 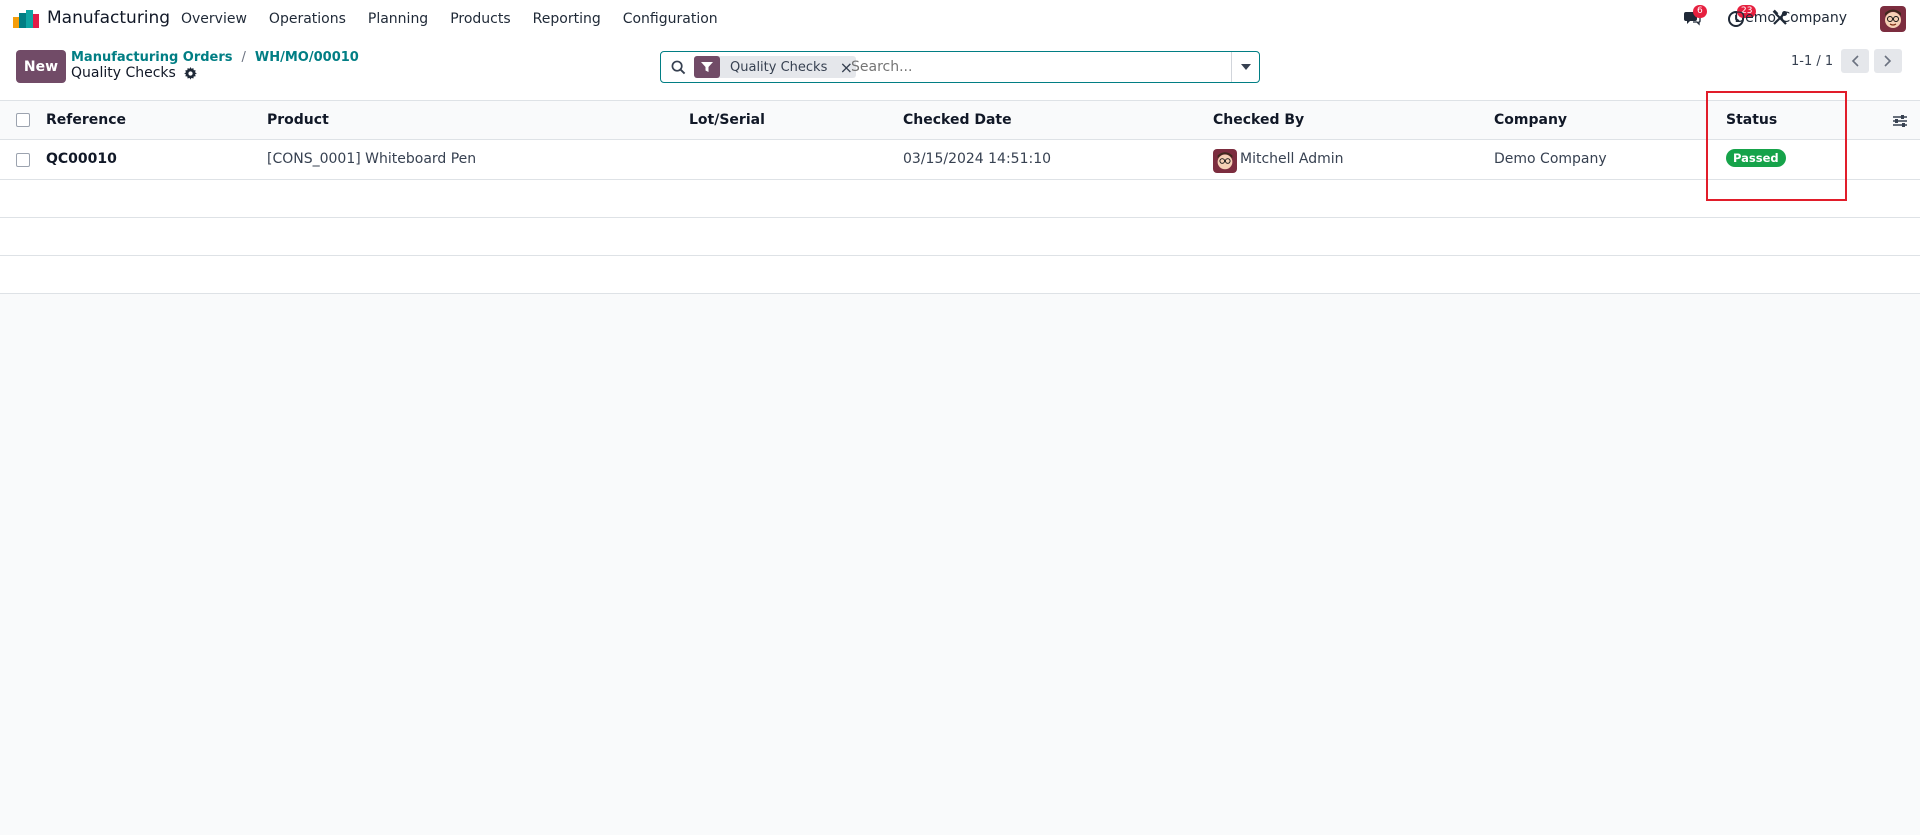 I want to click on user-avatar, so click(x=1893, y=19).